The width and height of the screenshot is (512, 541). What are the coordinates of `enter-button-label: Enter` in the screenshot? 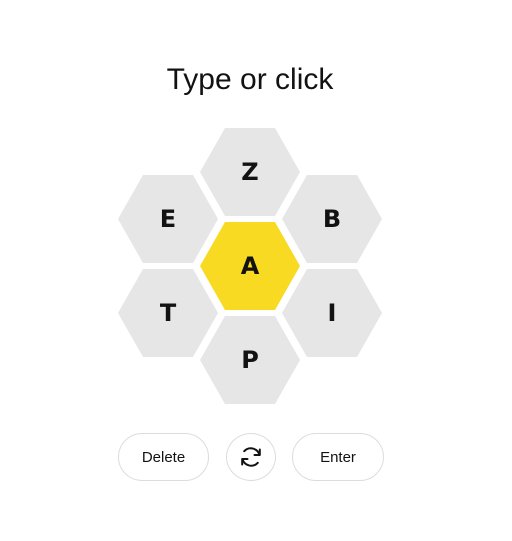 It's located at (338, 457).